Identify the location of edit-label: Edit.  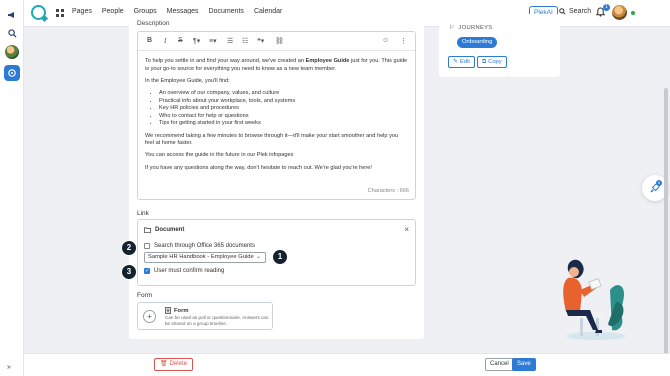
(464, 62).